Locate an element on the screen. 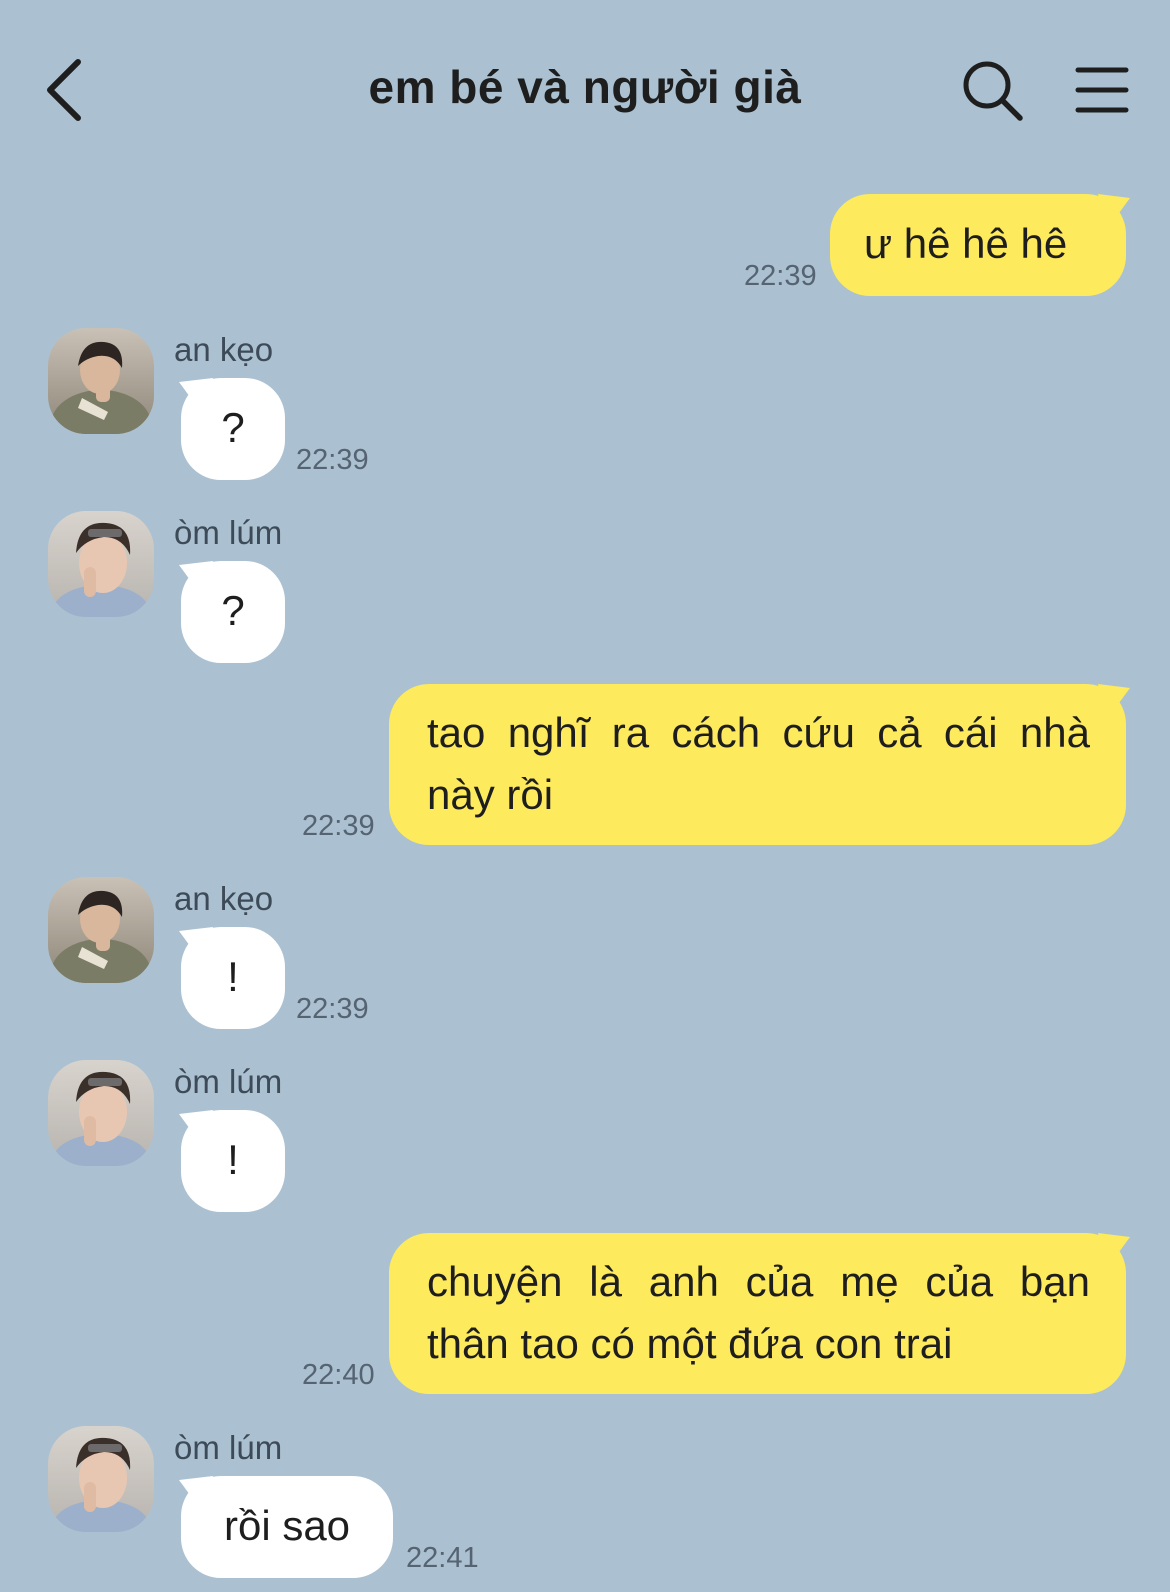  search-button is located at coordinates (993, 91).